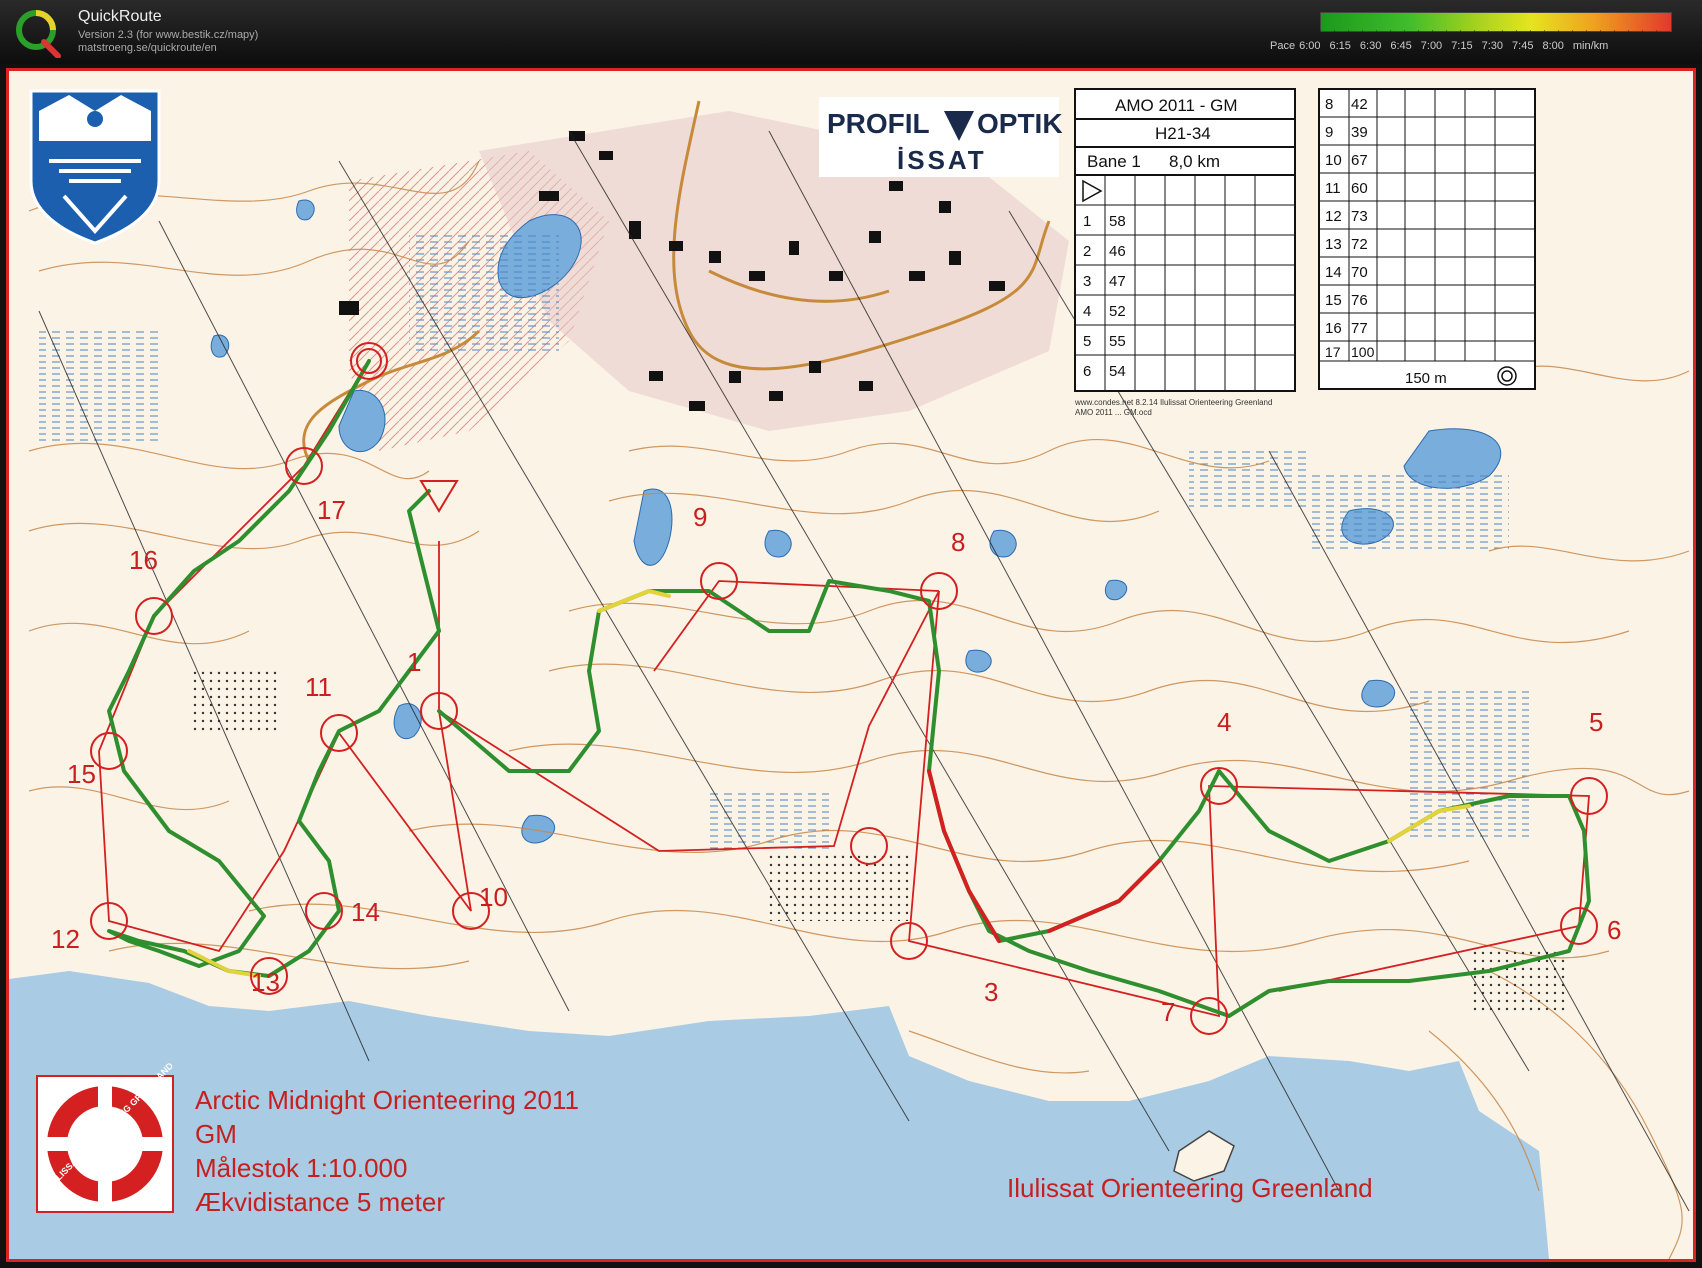 The width and height of the screenshot is (1702, 1268). Describe the element at coordinates (1496, 22) in the screenshot. I see `pace-gradient-bar` at that location.